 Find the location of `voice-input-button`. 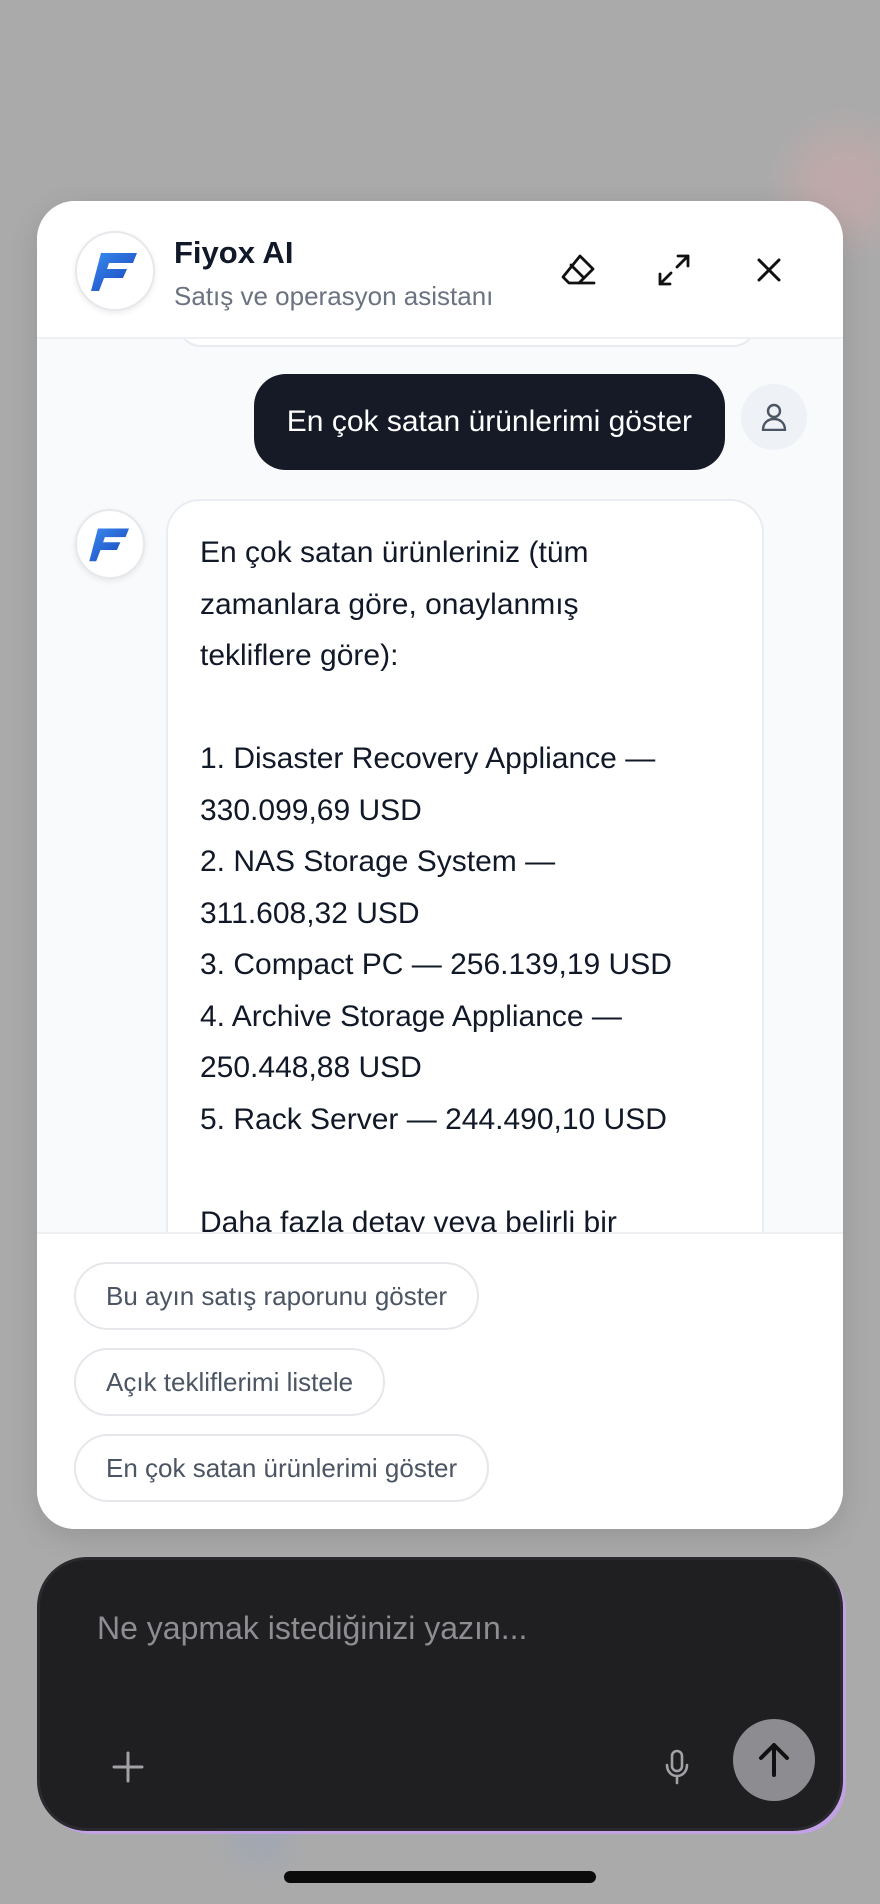

voice-input-button is located at coordinates (677, 1767).